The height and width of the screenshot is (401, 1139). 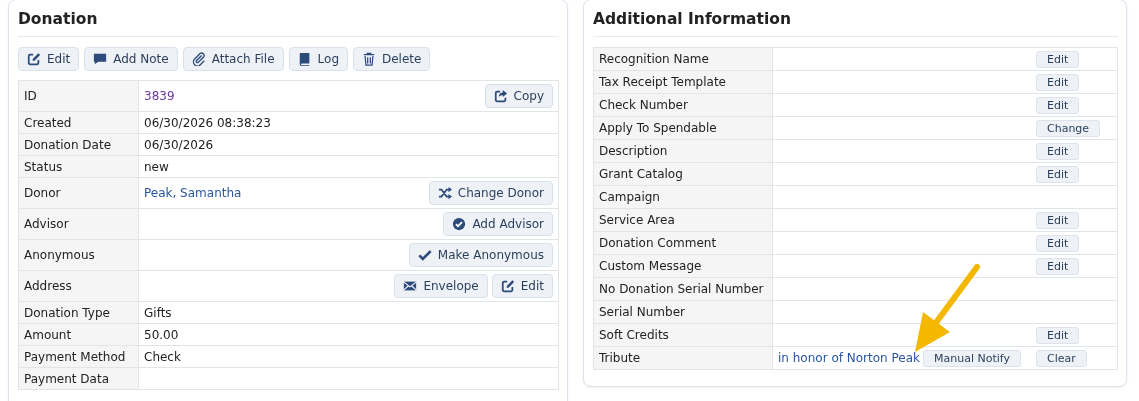 What do you see at coordinates (683, 289) in the screenshot?
I see `field-label: No Donation Serial Number` at bounding box center [683, 289].